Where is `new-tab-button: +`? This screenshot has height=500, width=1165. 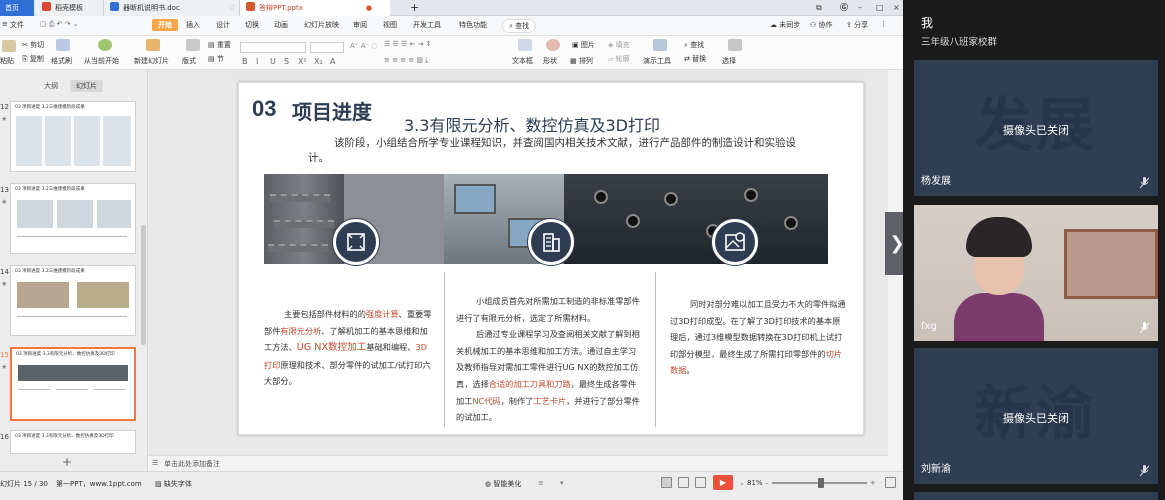
new-tab-button: + is located at coordinates (417, 8).